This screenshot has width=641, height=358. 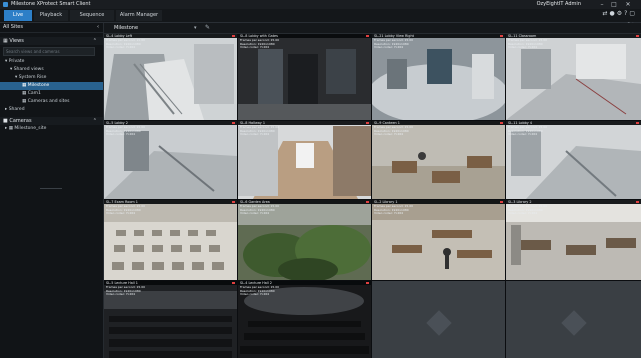 What do you see at coordinates (602, 4) in the screenshot?
I see `minimize-button: –` at bounding box center [602, 4].